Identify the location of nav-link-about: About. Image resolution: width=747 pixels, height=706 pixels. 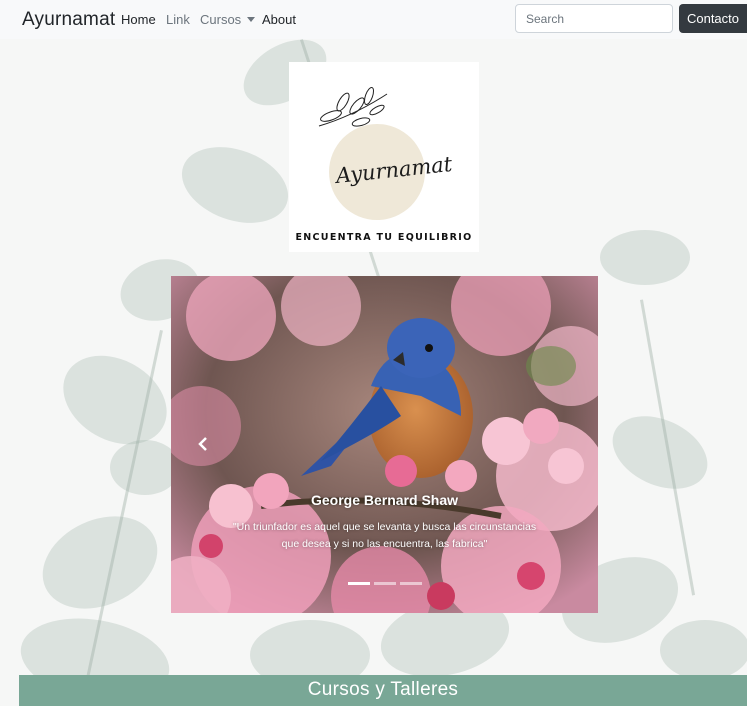
(279, 19).